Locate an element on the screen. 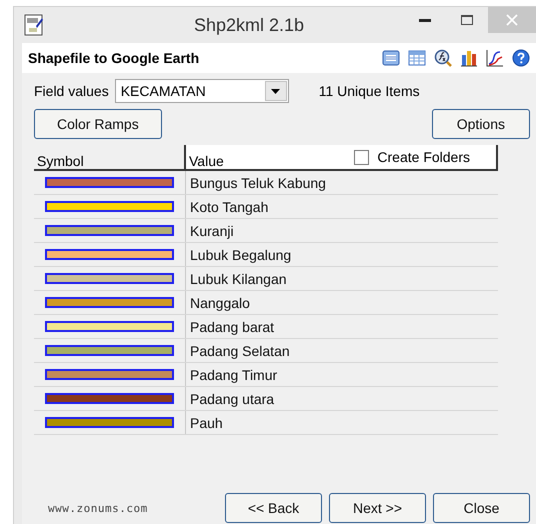 The image size is (536, 524). unique-count: 11 Unique Items is located at coordinates (369, 91).